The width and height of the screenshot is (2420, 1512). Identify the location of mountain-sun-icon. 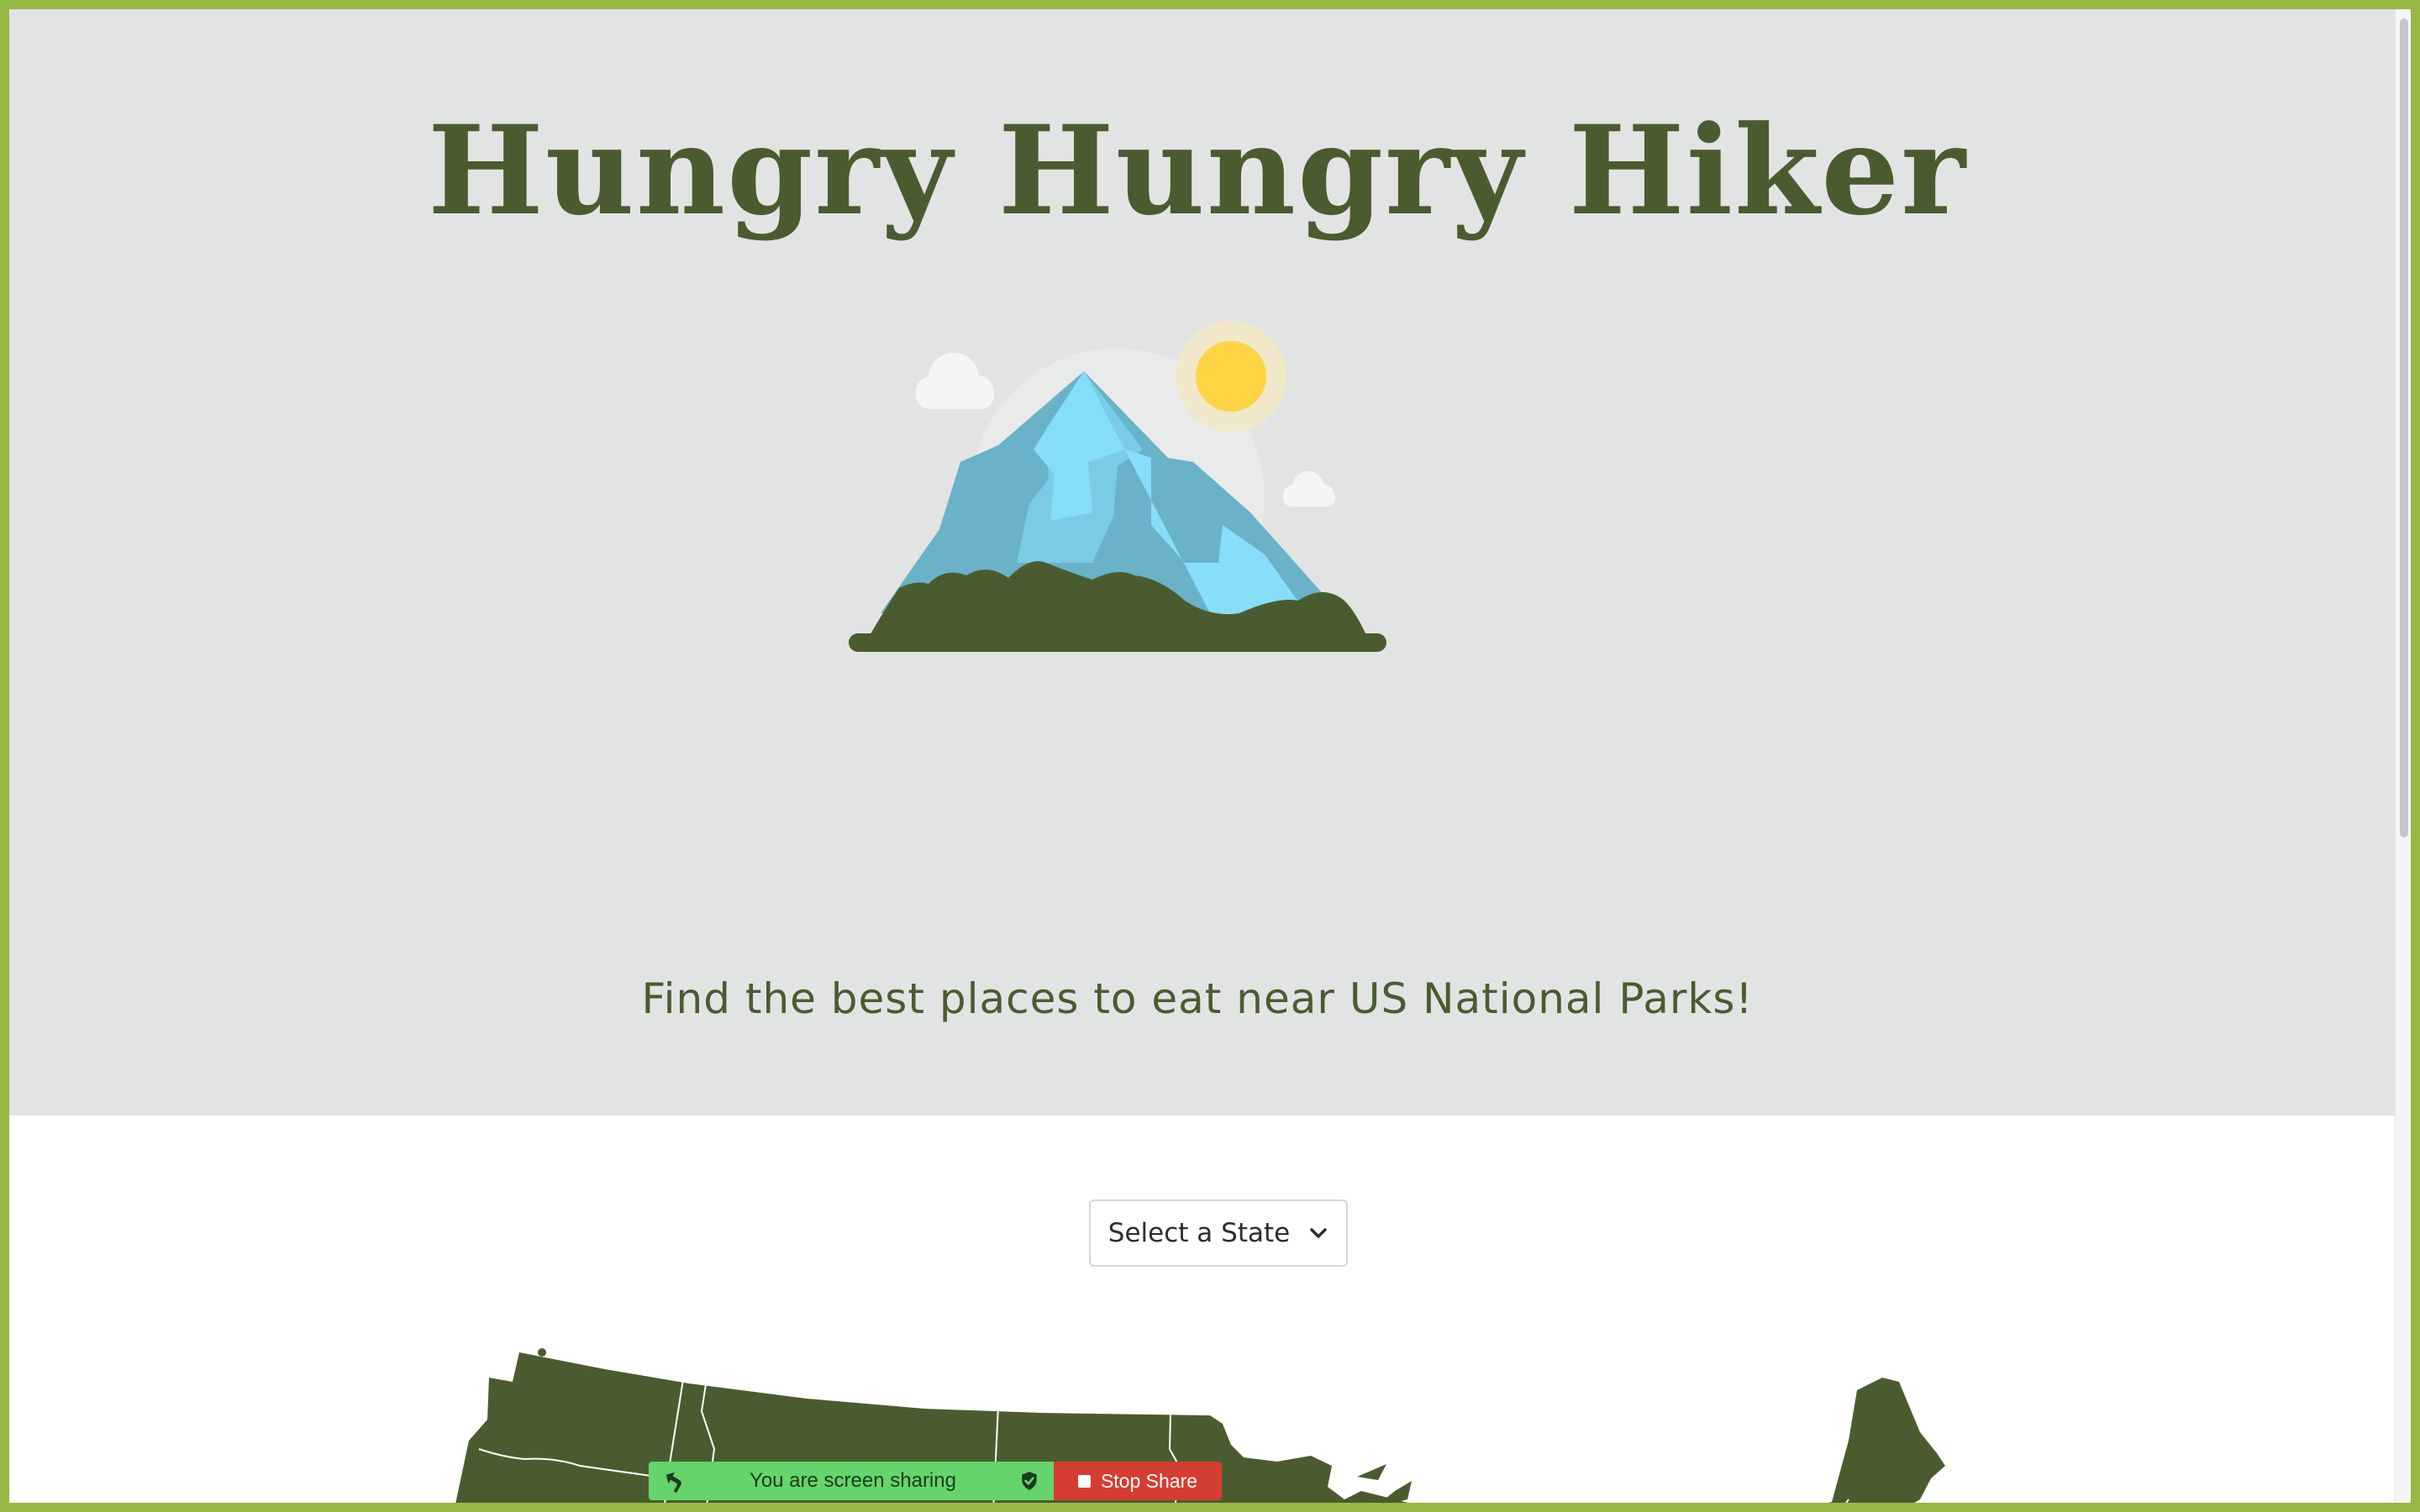
(1117, 486).